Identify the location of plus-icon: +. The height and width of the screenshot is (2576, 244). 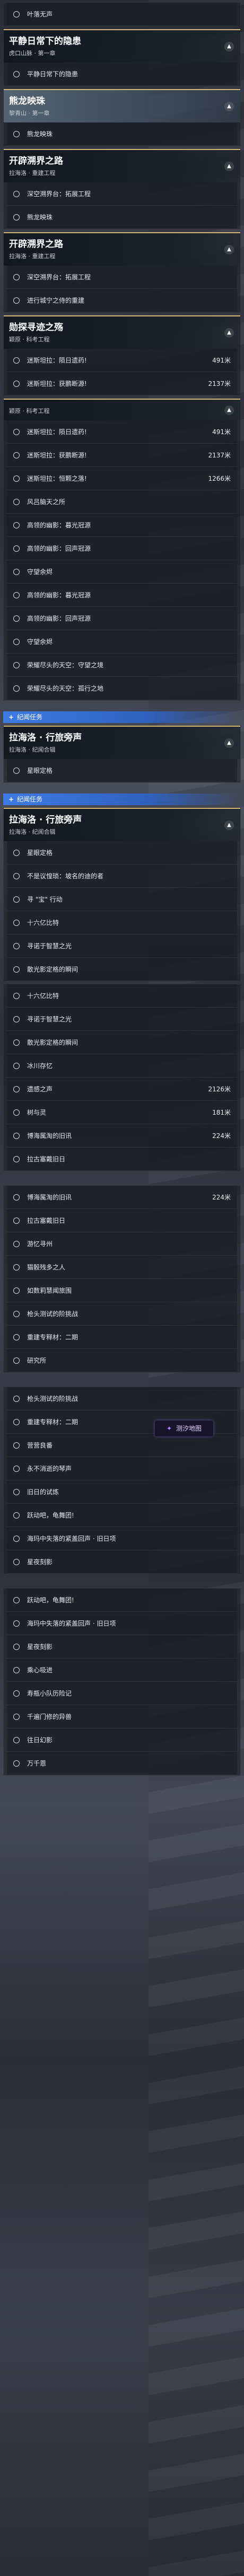
(11, 717).